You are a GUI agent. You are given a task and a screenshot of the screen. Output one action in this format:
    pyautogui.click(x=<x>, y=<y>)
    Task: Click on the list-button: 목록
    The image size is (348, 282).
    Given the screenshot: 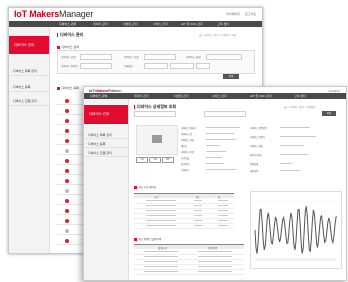 What is the action you would take?
    pyautogui.click(x=329, y=113)
    